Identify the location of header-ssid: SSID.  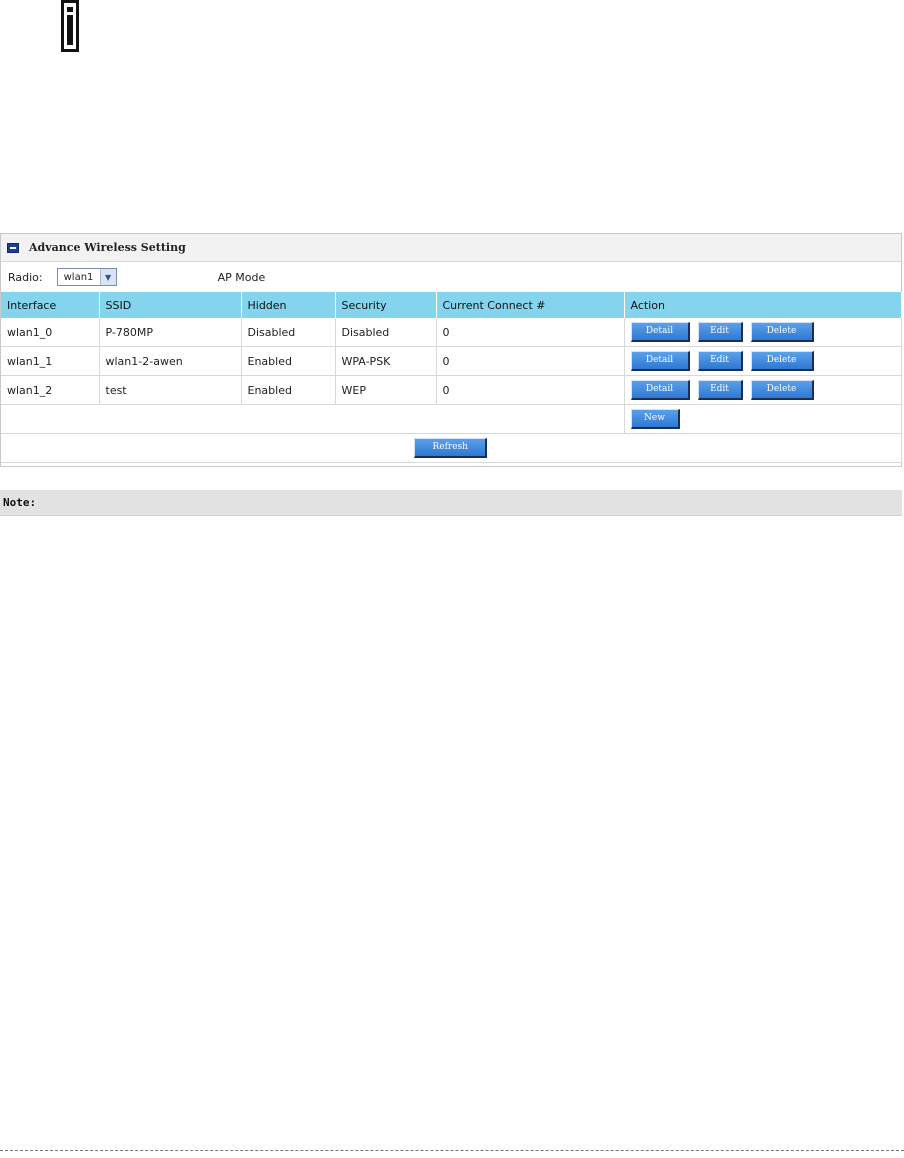
(170, 305).